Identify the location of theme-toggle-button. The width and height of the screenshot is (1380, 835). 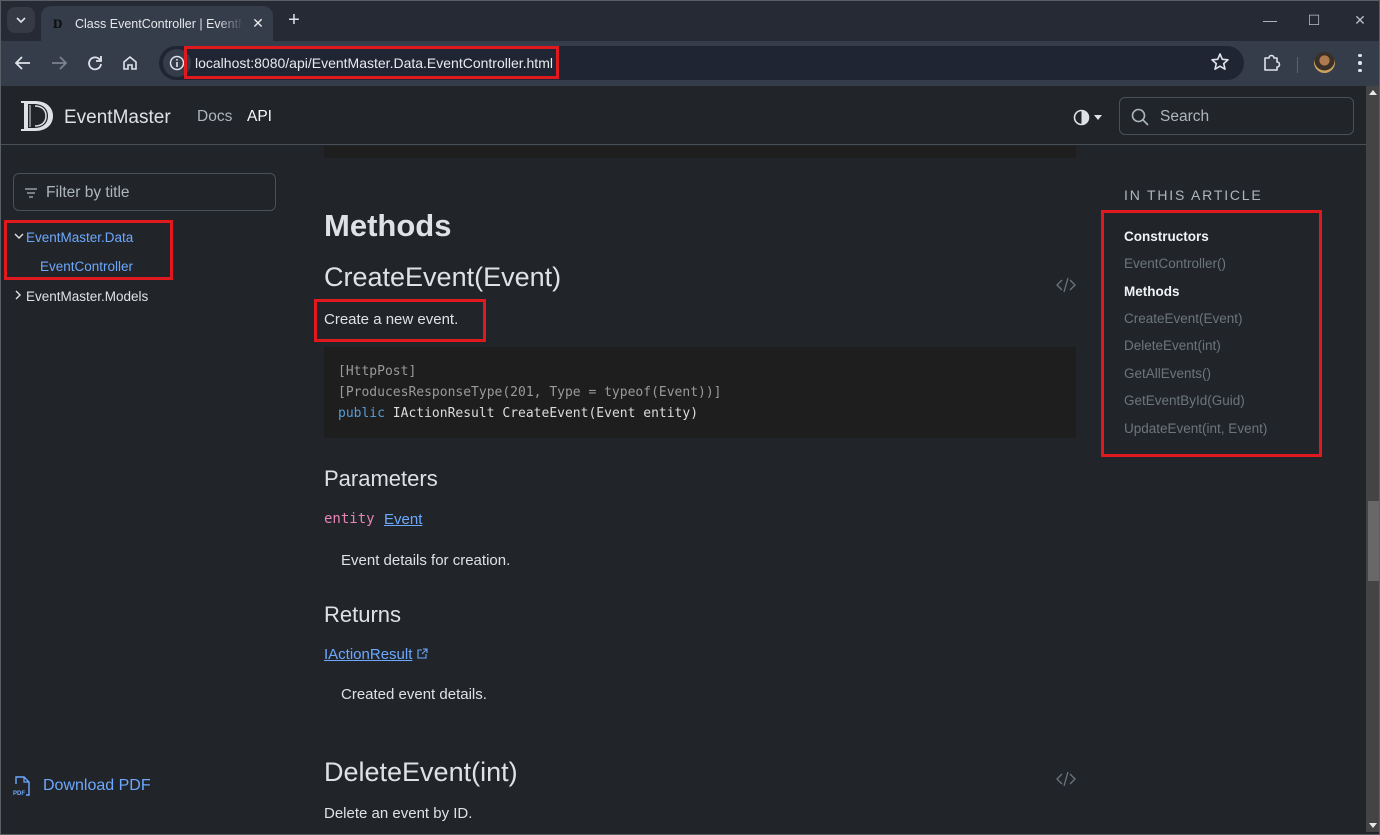
(1091, 117).